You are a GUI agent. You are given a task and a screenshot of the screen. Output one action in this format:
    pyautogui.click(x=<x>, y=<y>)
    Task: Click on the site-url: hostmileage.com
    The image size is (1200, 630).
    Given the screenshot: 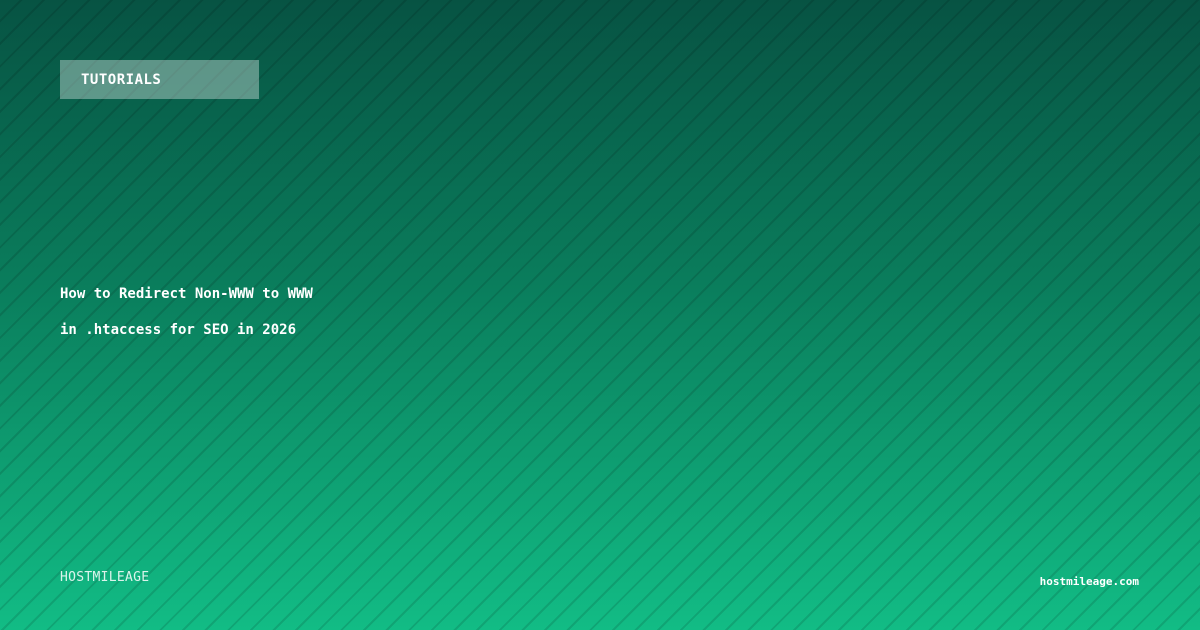 What is the action you would take?
    pyautogui.click(x=1089, y=581)
    